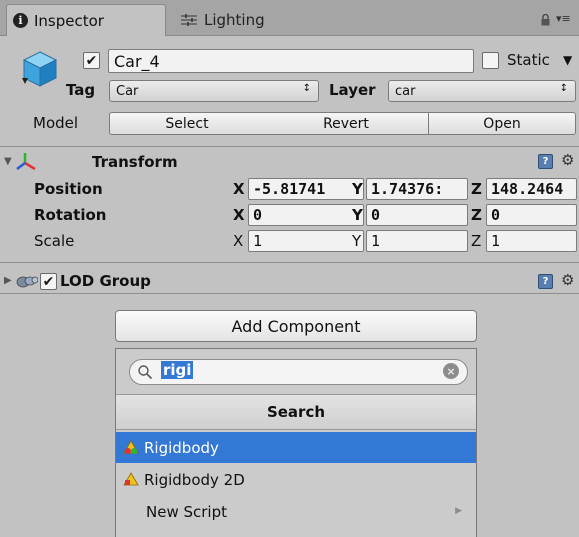  I want to click on position-x-axis-label: X, so click(239, 189).